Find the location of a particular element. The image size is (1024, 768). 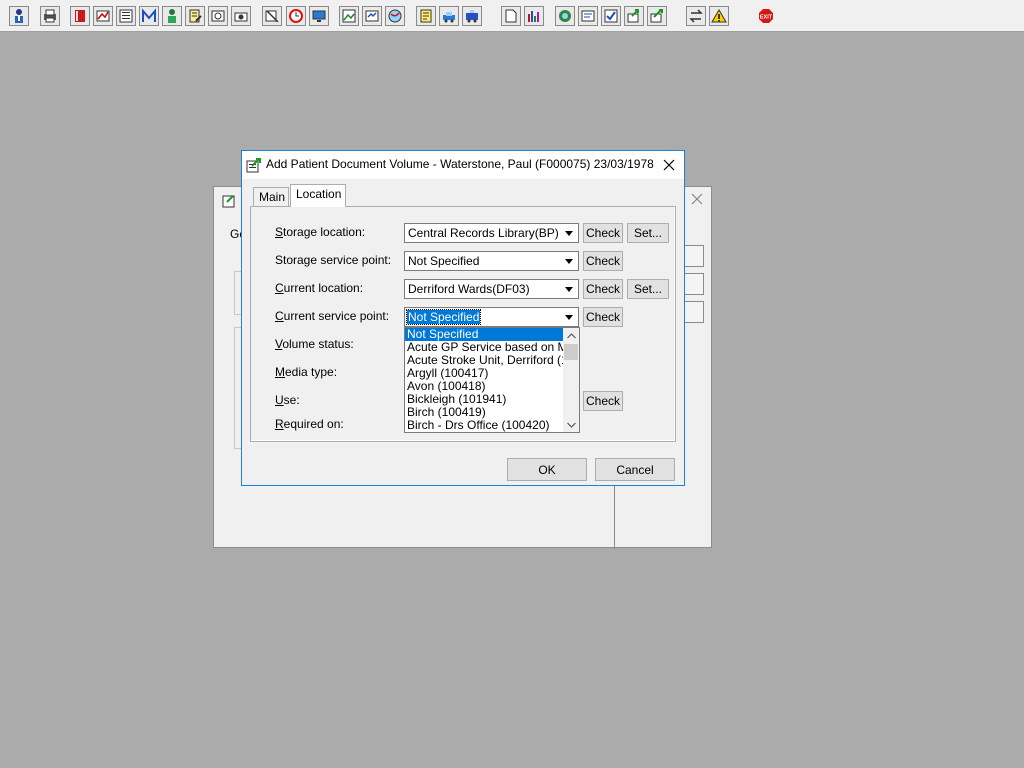

list-item: Acute Stroke Unit, Derriford (101 is located at coordinates (484, 360).